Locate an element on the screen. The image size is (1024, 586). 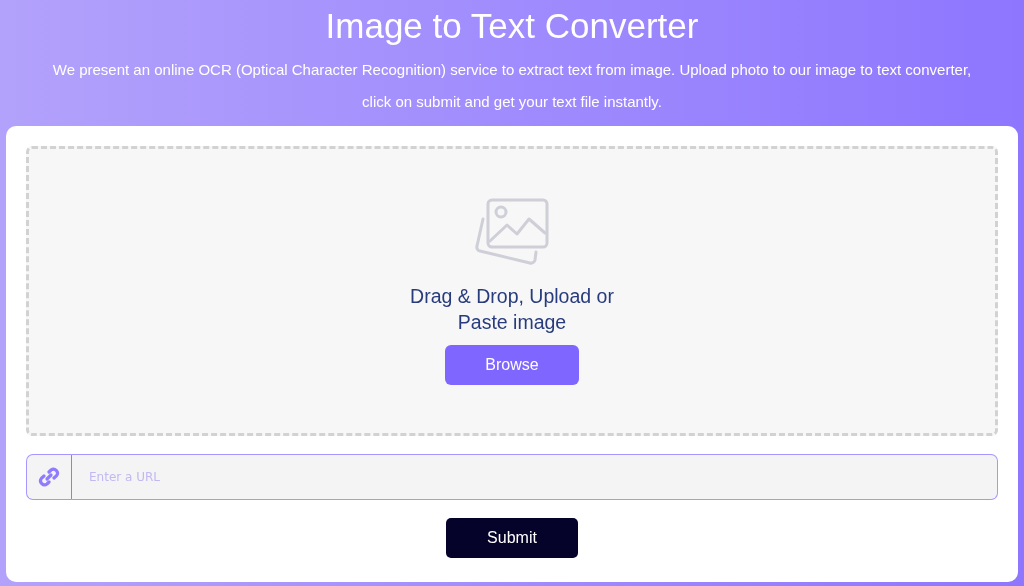
page-title: Image to Text Converter is located at coordinates (512, 26).